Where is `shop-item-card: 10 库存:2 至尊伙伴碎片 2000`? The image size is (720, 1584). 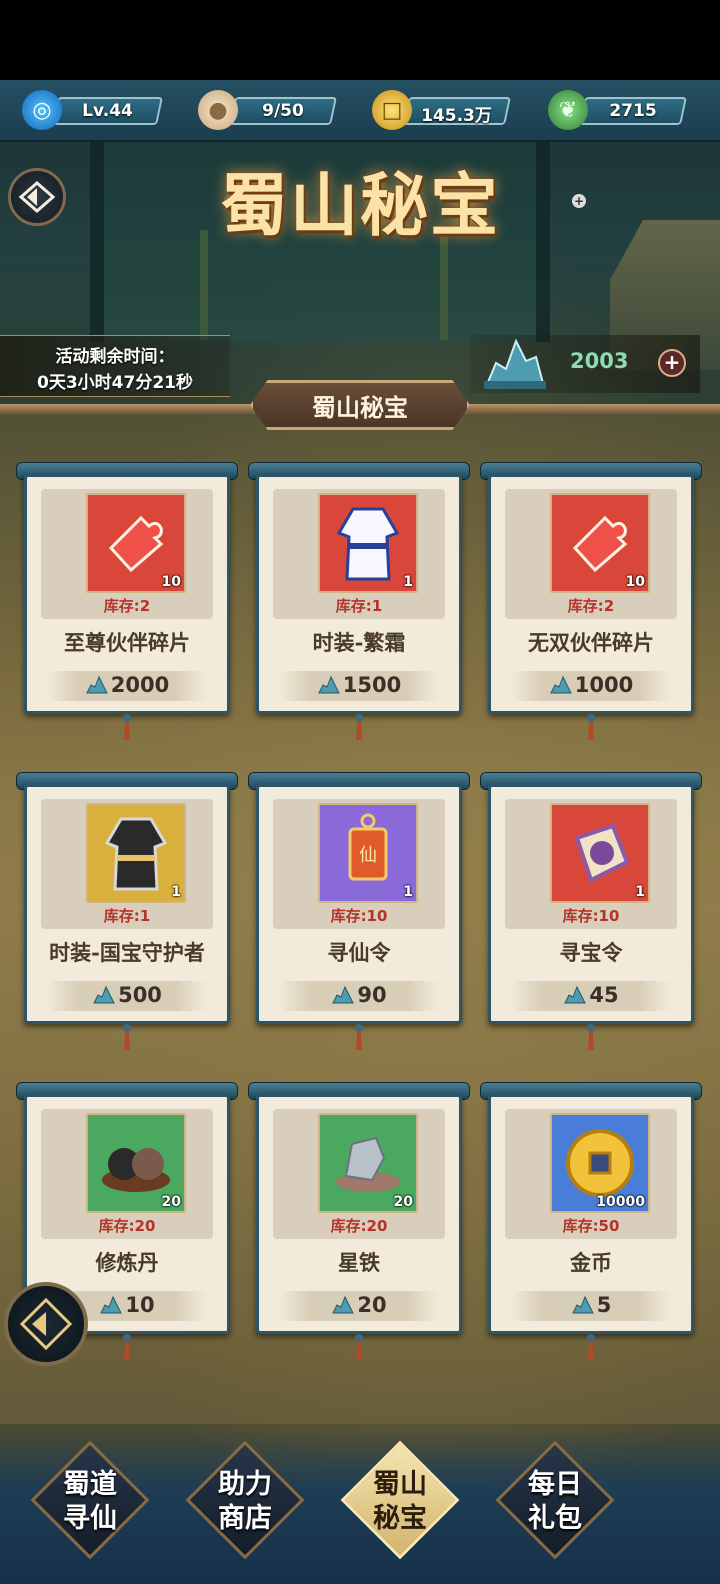 shop-item-card: 10 库存:2 至尊伙伴碎片 2000 is located at coordinates (127, 602).